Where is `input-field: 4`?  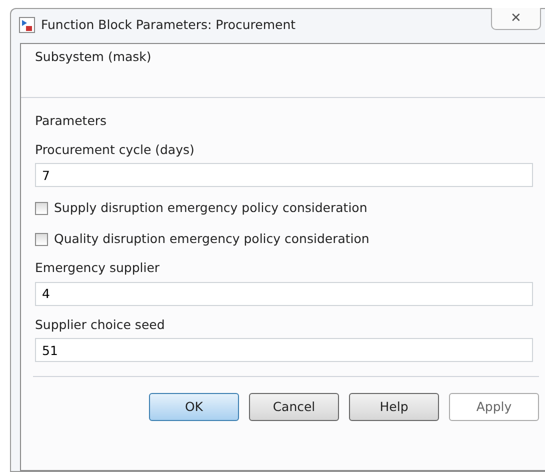
input-field: 4 is located at coordinates (284, 294).